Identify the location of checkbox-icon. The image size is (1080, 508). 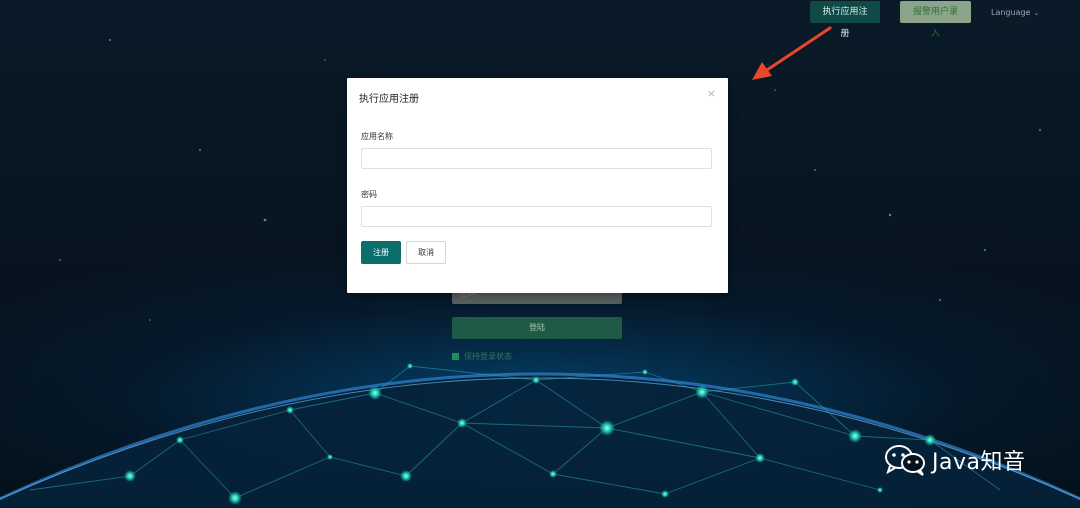
(455, 356).